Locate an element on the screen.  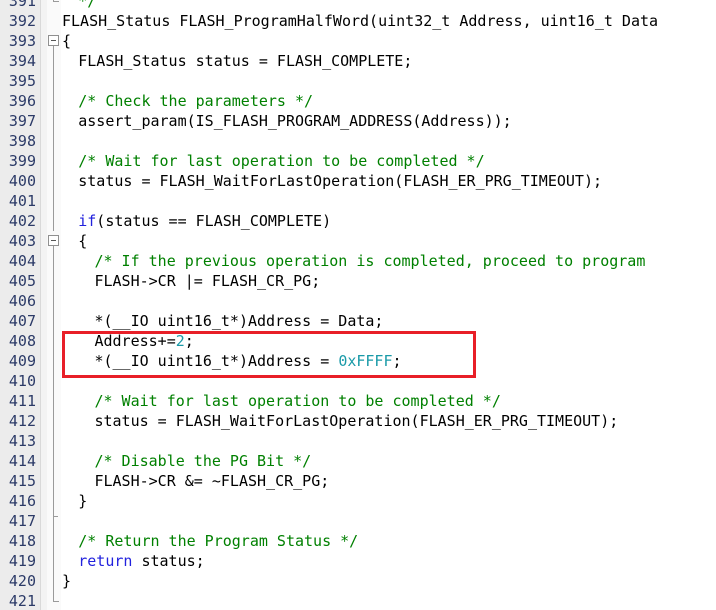
line-number: 408 is located at coordinates (22, 341).